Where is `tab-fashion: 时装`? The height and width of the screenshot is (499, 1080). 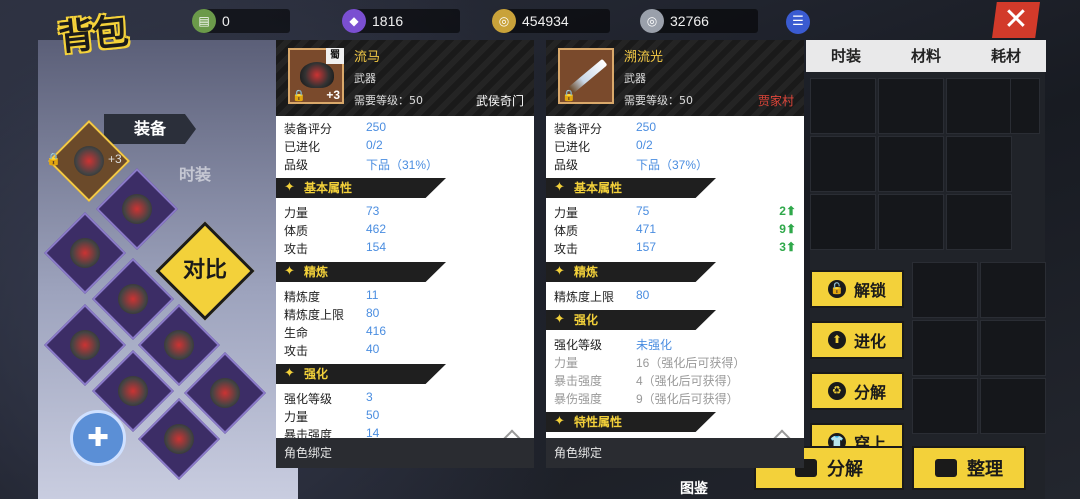
tab-fashion: 时装 is located at coordinates (846, 56).